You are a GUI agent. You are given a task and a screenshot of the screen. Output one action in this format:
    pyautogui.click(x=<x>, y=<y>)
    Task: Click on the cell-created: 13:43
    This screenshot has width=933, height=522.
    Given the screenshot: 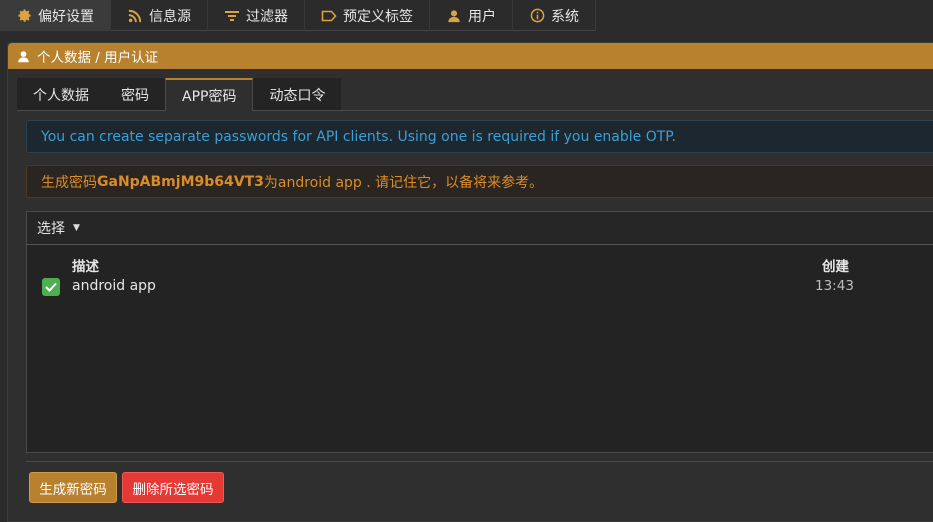 What is the action you would take?
    pyautogui.click(x=834, y=286)
    